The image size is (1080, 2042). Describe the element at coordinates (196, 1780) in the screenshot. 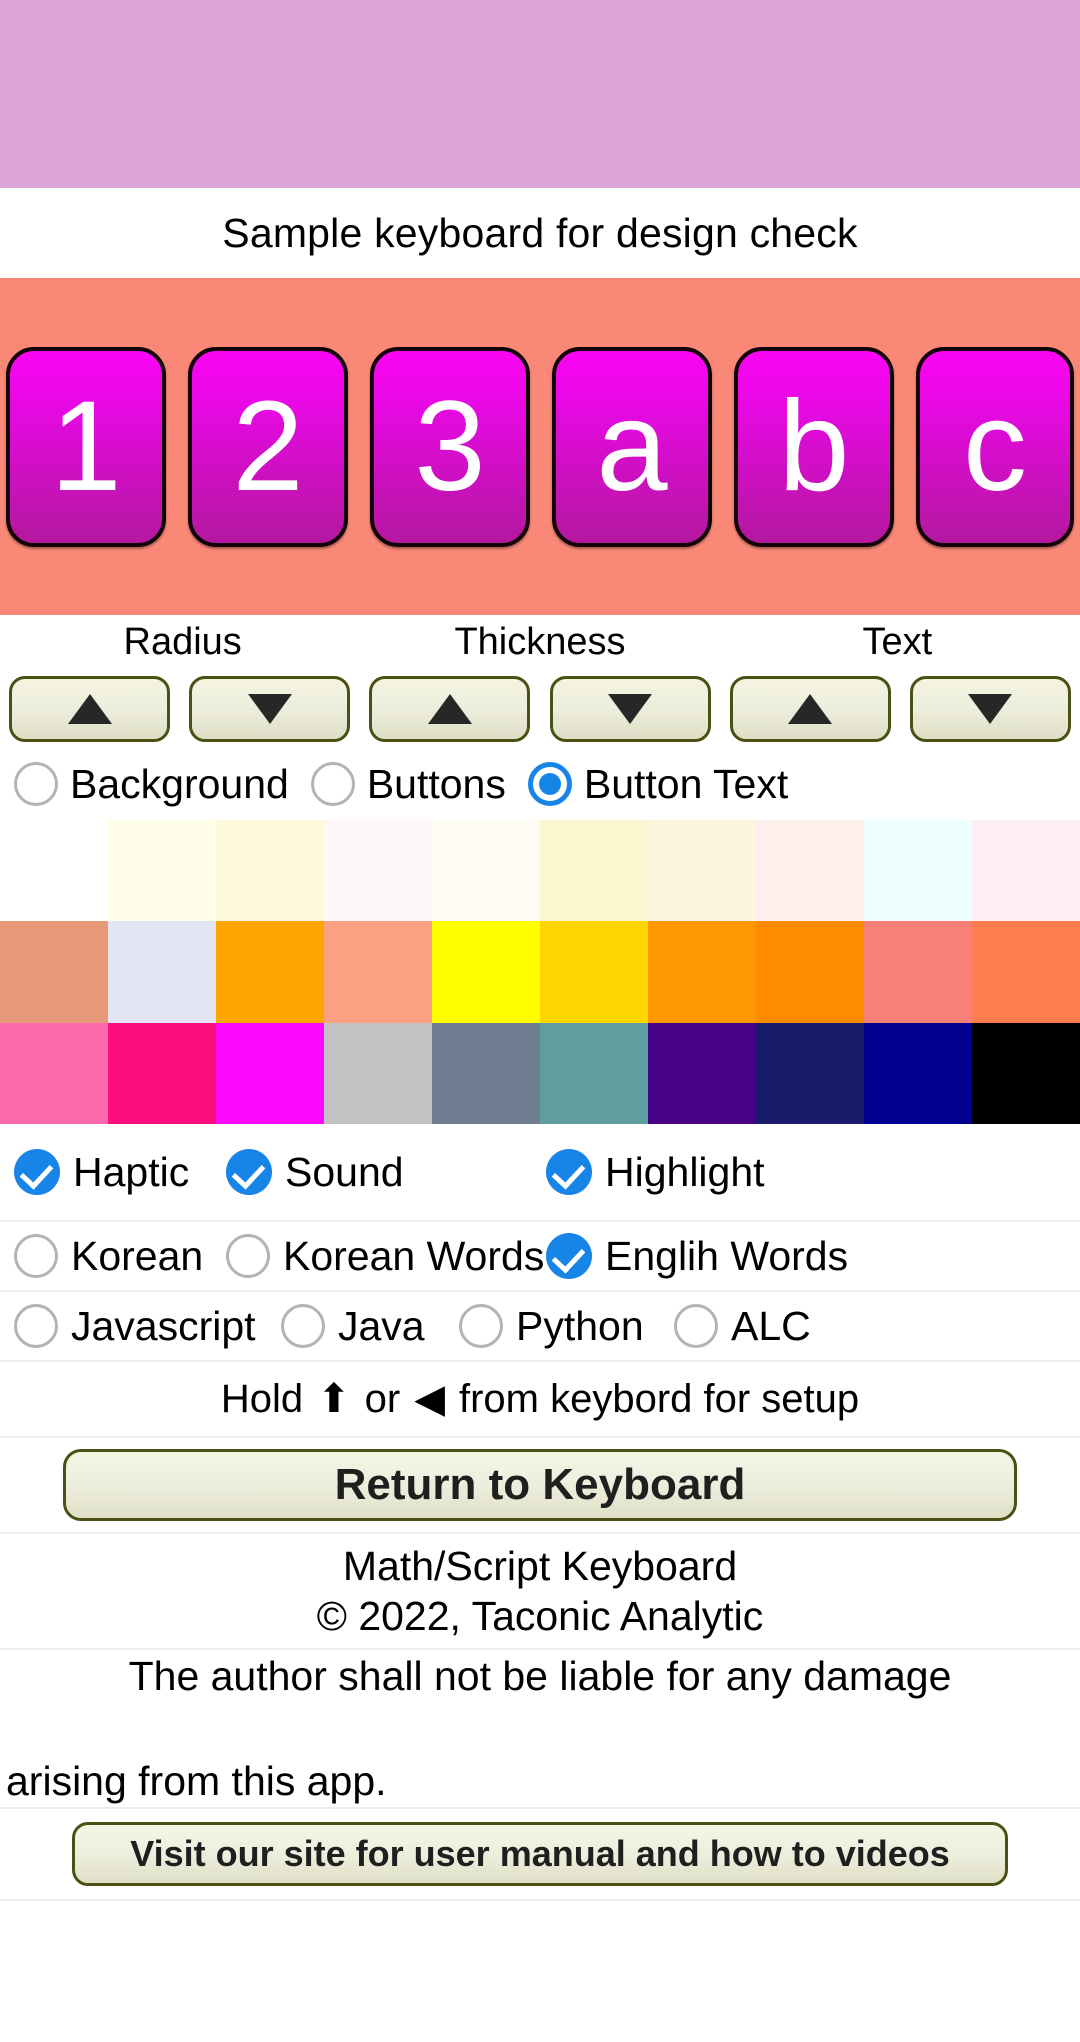

I see `disclaimer-line-2: arising from this app.` at that location.